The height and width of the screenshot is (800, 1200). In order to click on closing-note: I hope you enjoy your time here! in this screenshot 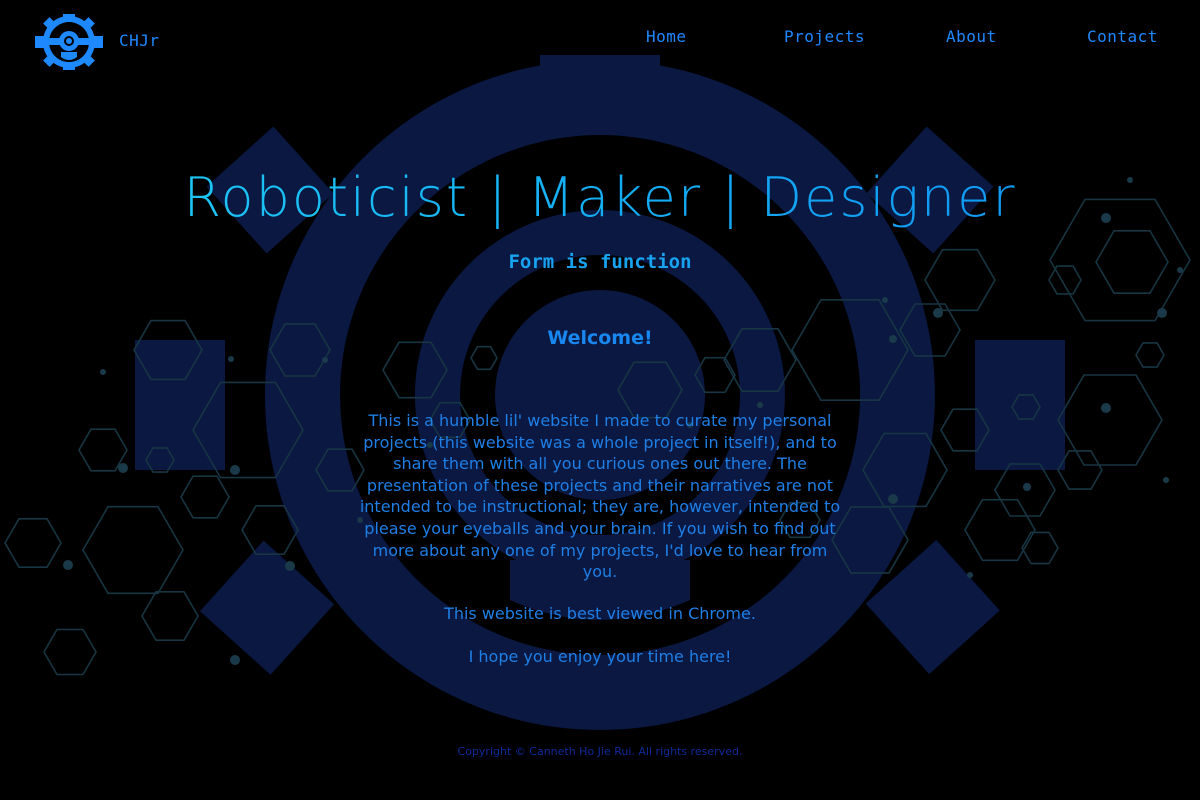, I will do `click(600, 656)`.